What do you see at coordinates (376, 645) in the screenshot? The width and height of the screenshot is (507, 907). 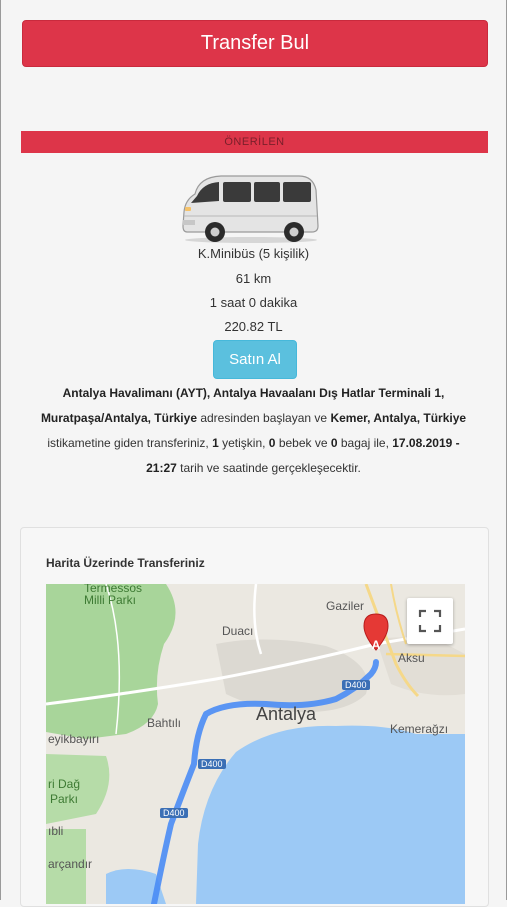 I see `map-marker: A` at bounding box center [376, 645].